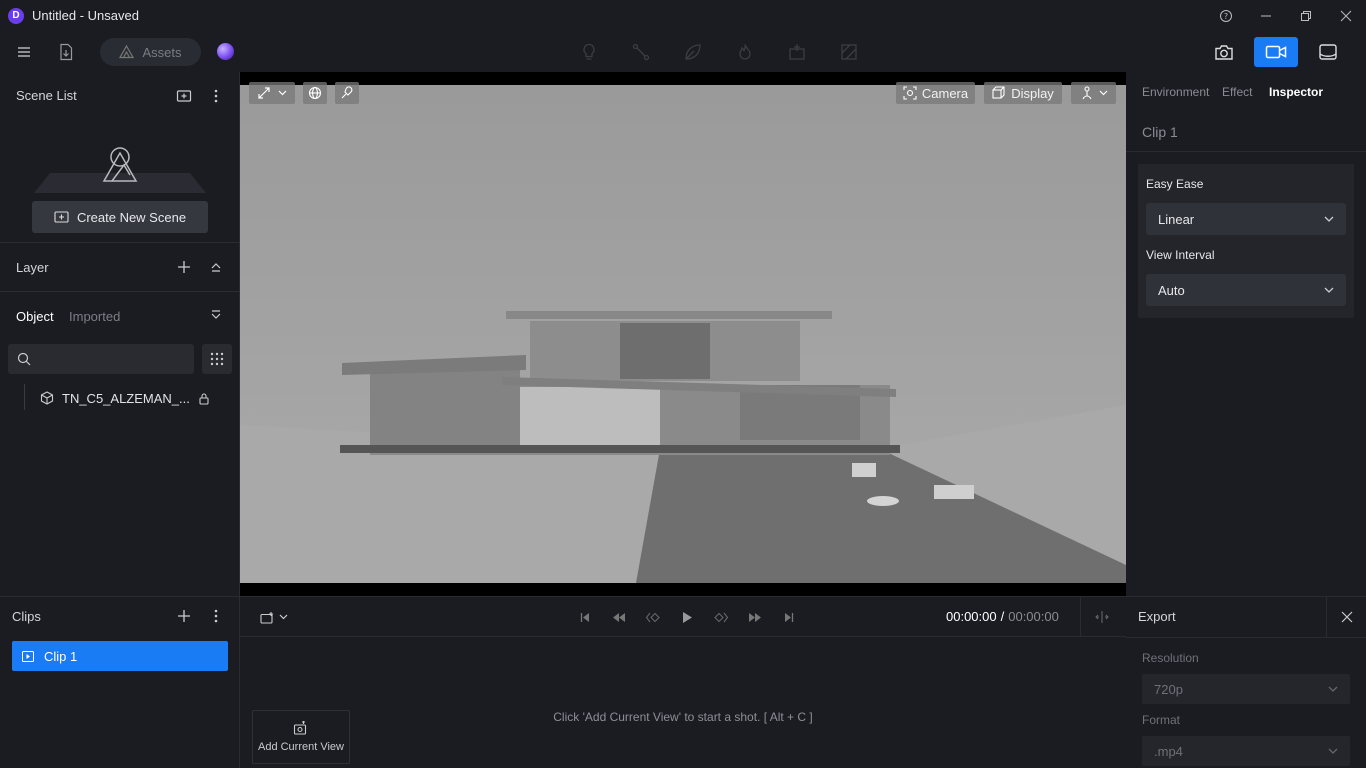 This screenshot has height=768, width=1366. I want to click on light-tool-button, so click(589, 52).